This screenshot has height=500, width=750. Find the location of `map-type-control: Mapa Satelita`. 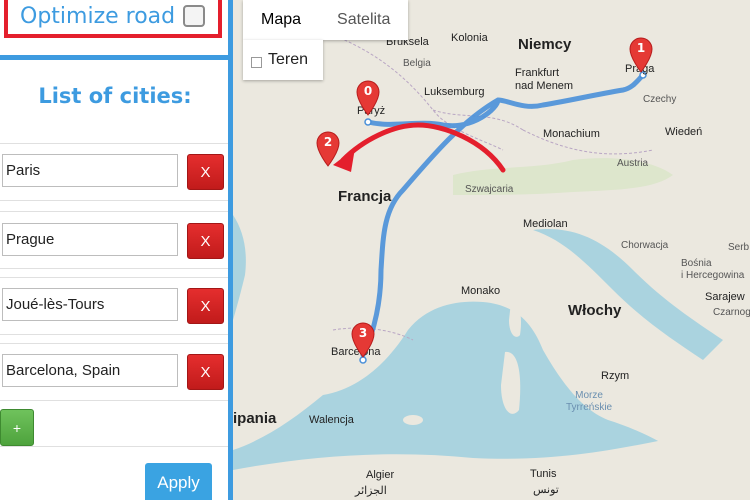

map-type-control: Mapa Satelita is located at coordinates (326, 20).